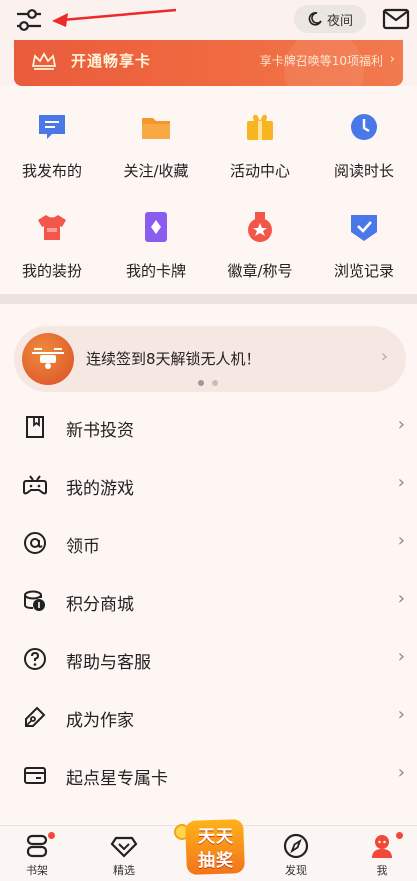  What do you see at coordinates (364, 256) in the screenshot?
I see `grid-item-browse-history: 浏览记录` at bounding box center [364, 256].